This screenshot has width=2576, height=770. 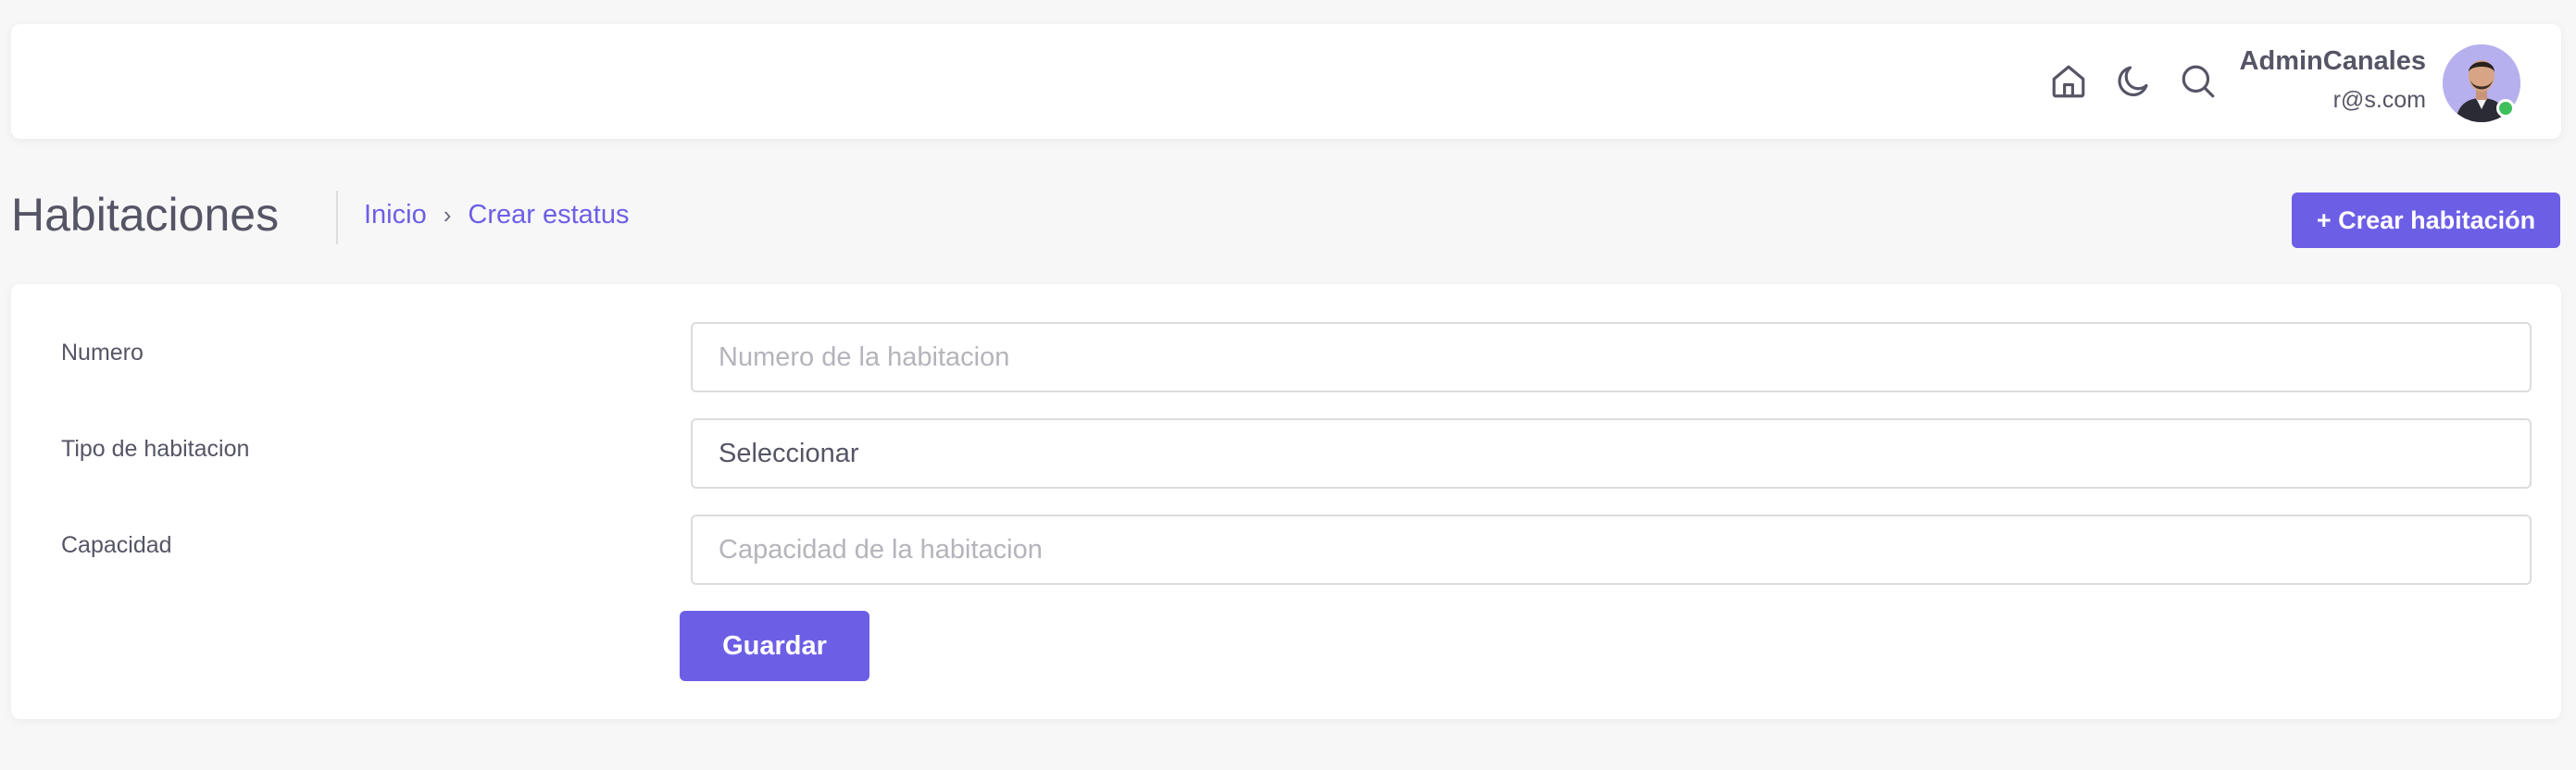 I want to click on create-room-button: + Crear habitación, so click(x=2426, y=220).